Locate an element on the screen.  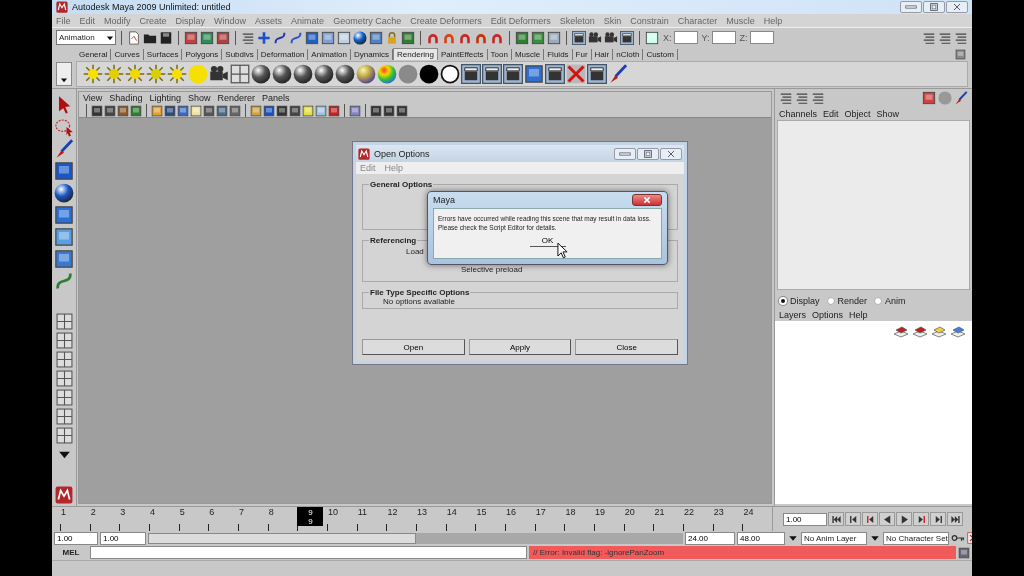
end-time-field: 48.00 is located at coordinates (761, 538).